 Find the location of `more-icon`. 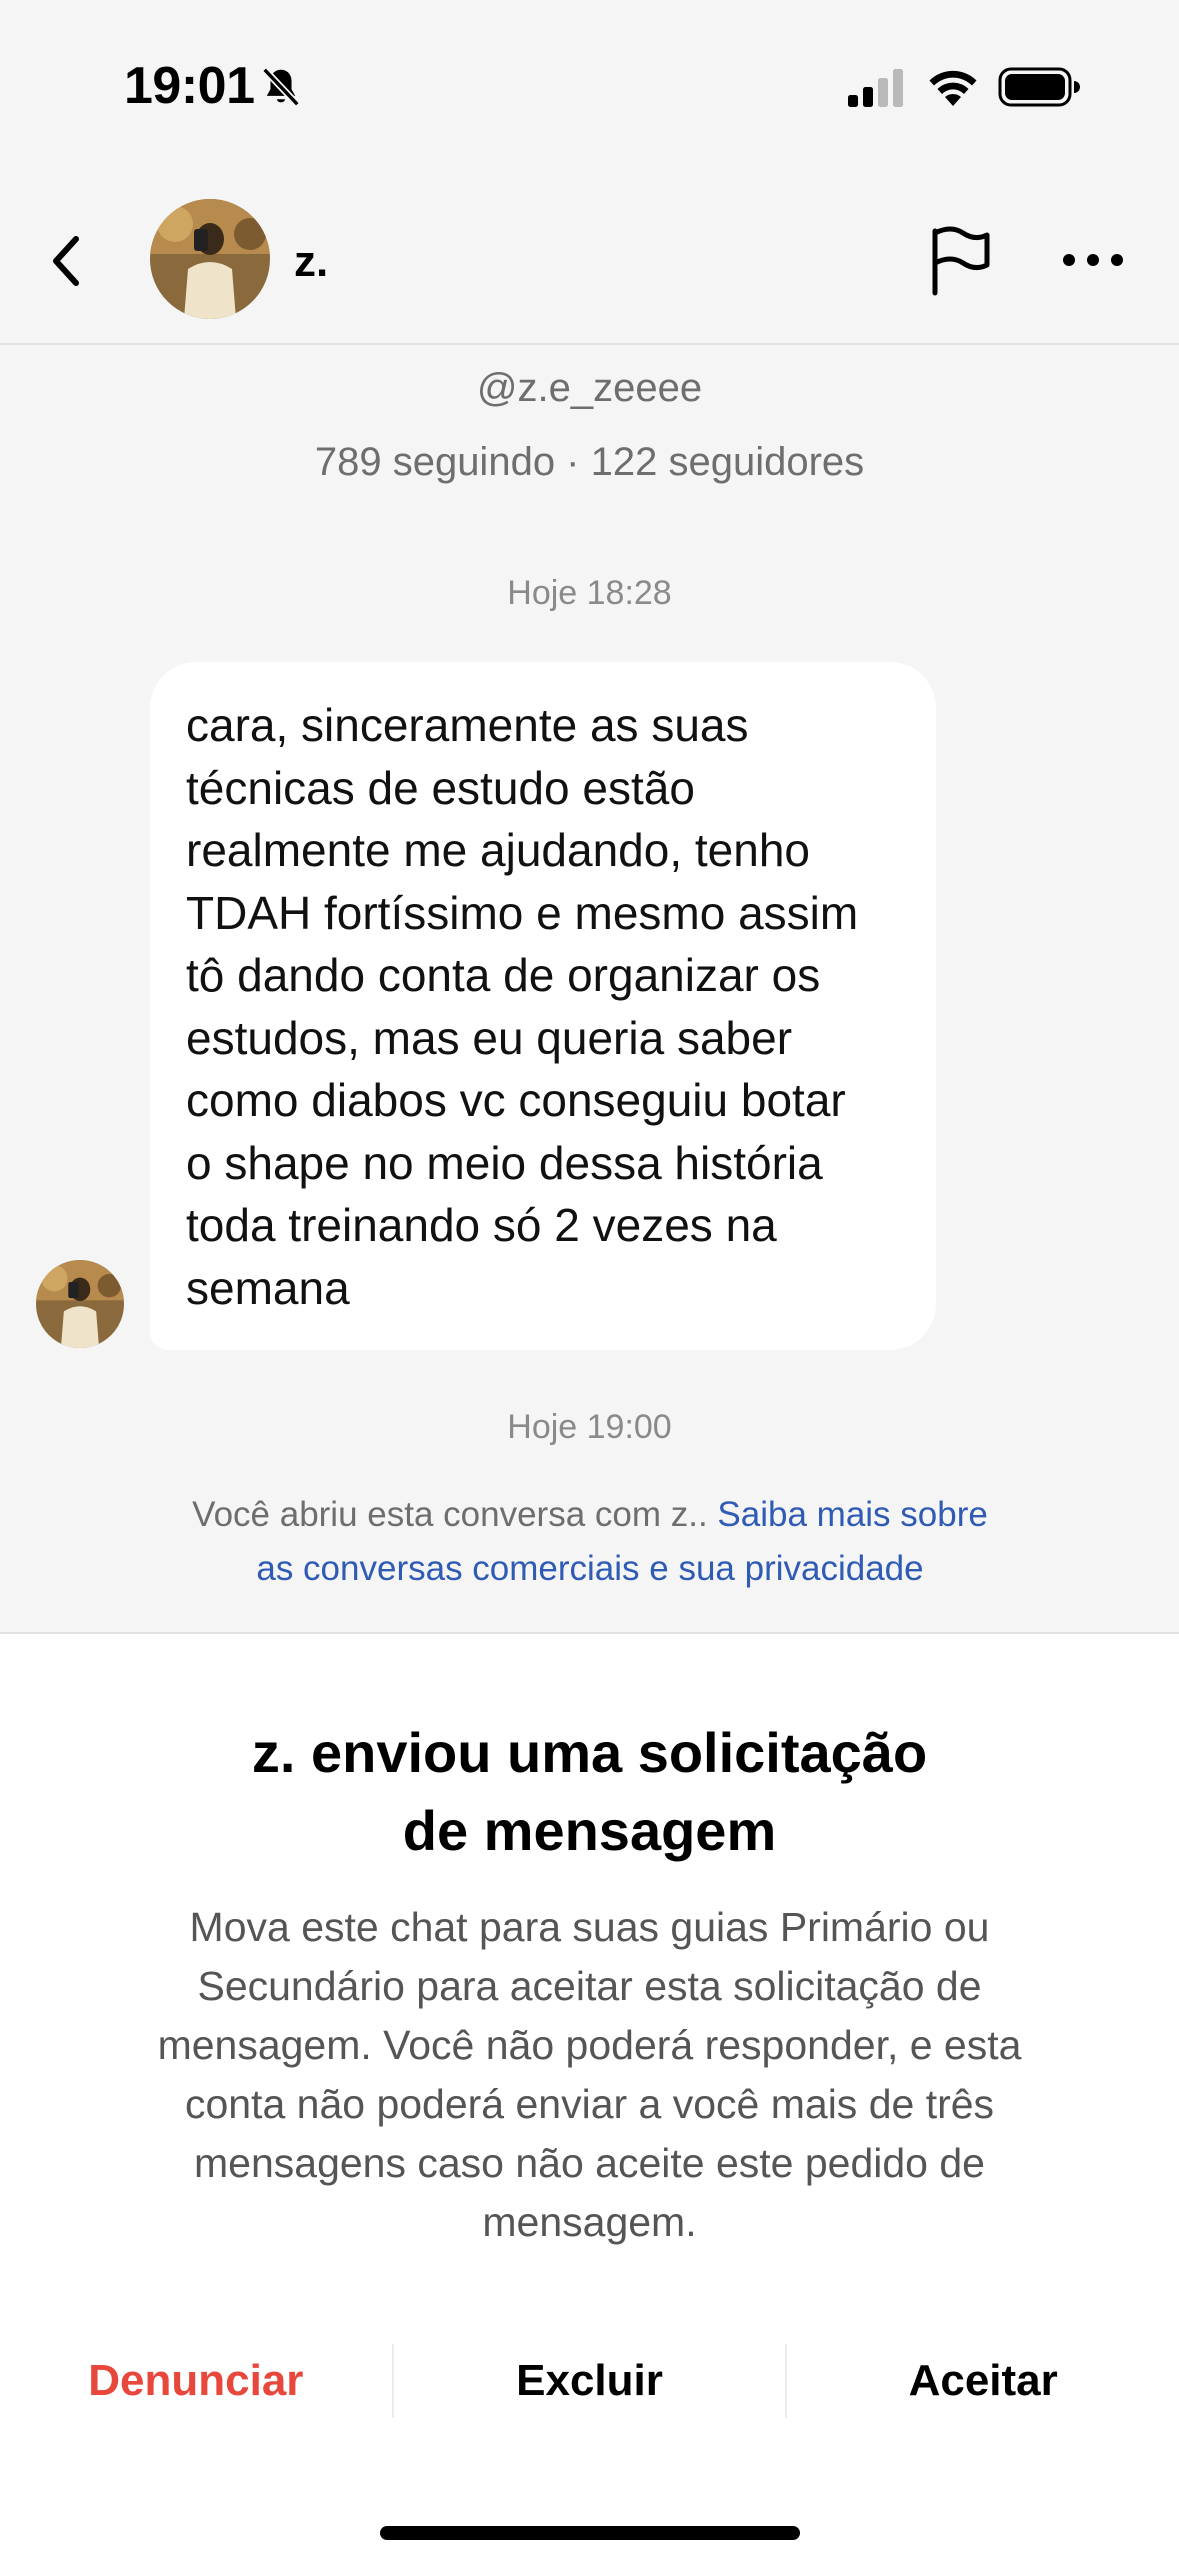

more-icon is located at coordinates (1093, 260).